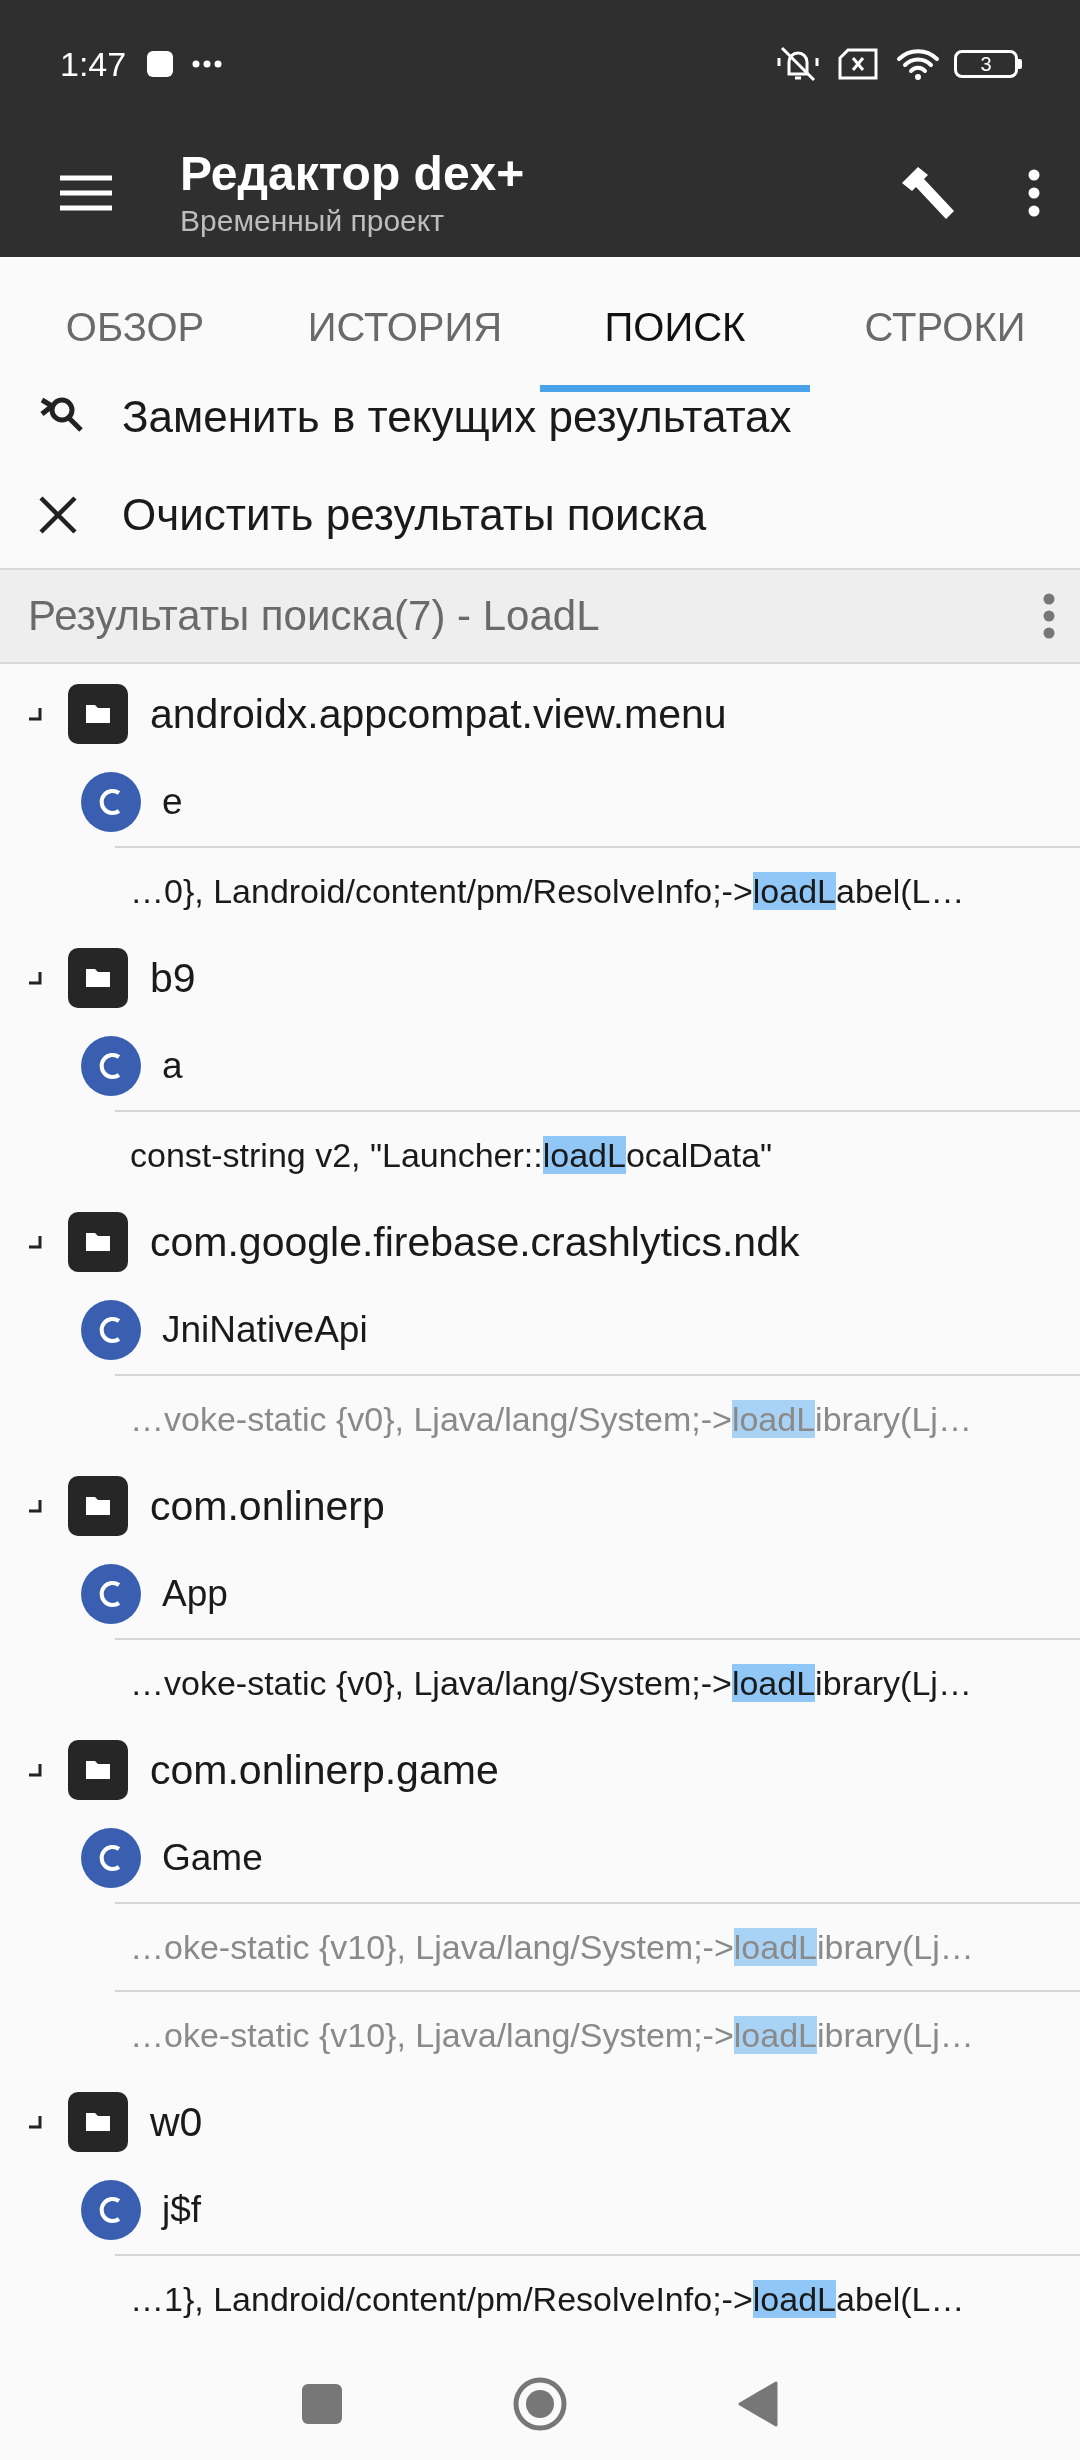  Describe the element at coordinates (93, 64) in the screenshot. I see `status-time: 1:47` at that location.